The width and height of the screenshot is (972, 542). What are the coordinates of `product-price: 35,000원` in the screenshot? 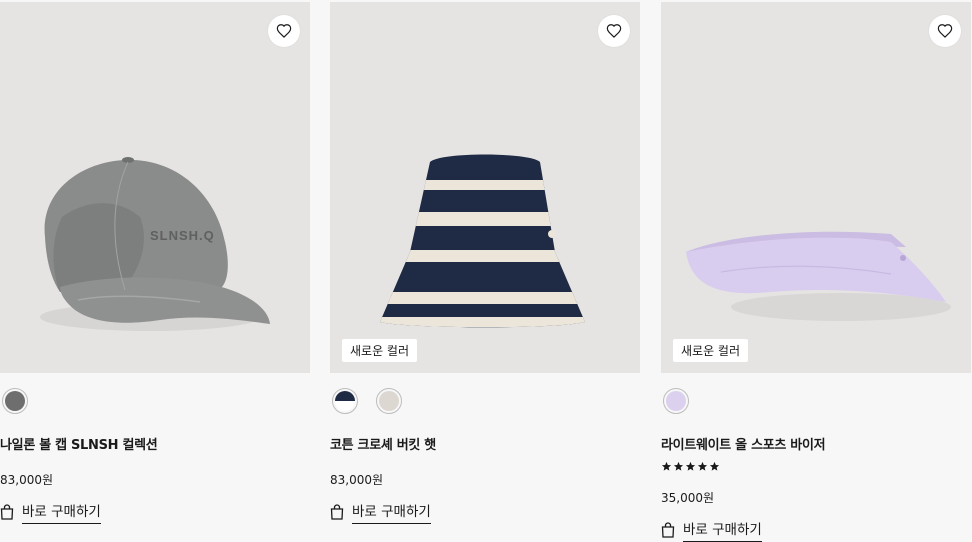 It's located at (688, 498).